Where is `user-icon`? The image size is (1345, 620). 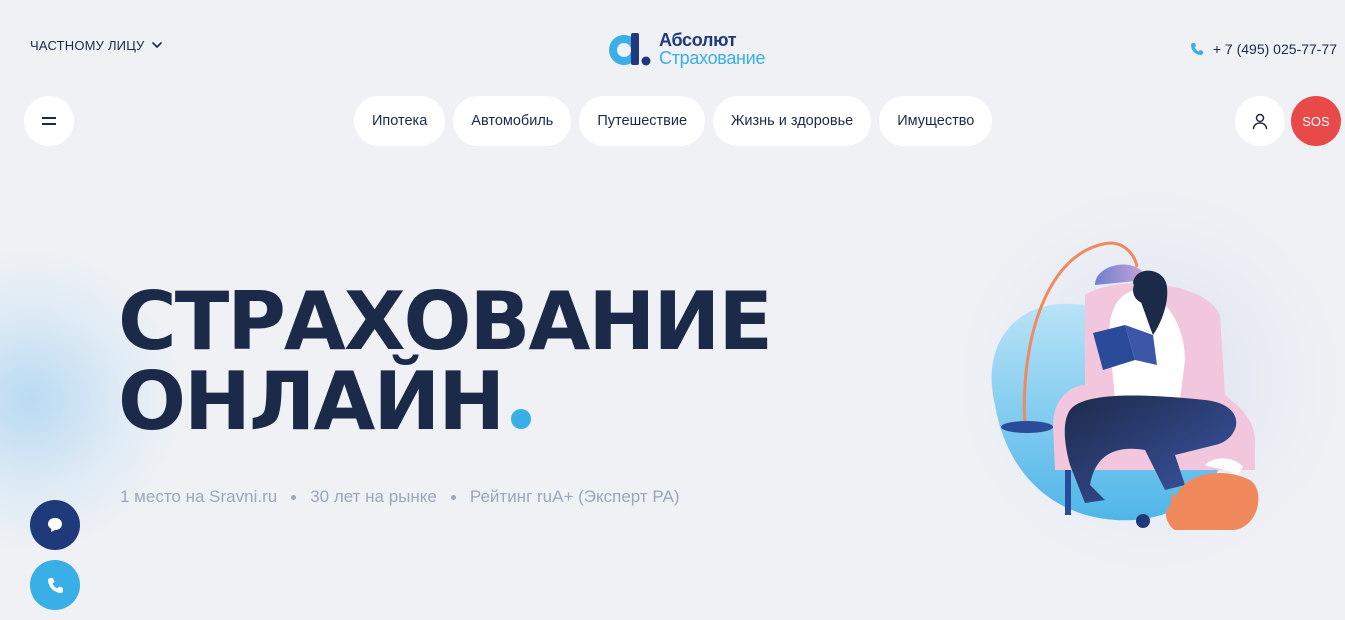
user-icon is located at coordinates (1260, 121).